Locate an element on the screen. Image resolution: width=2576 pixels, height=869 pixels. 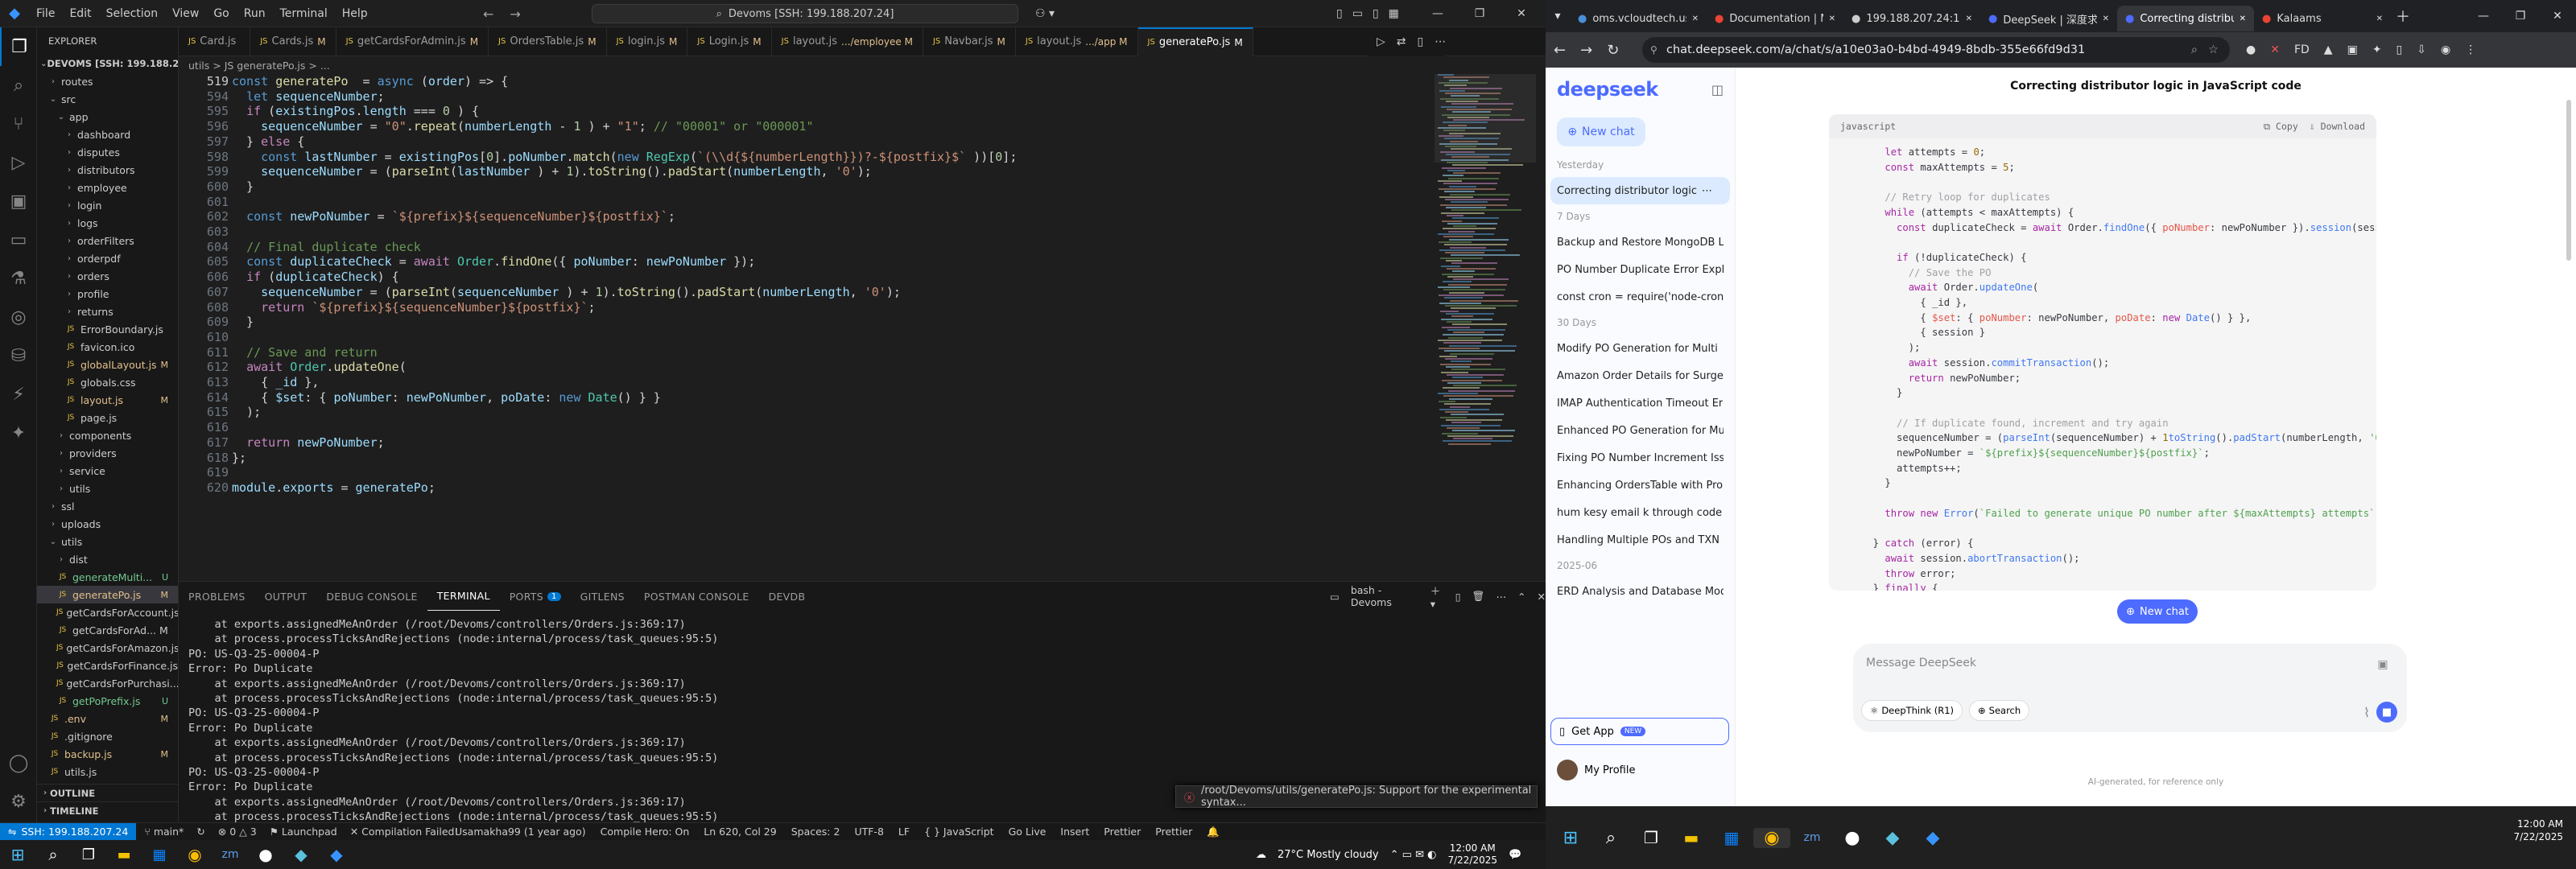
profile-avatar-icon: ◉ is located at coordinates (2445, 49).